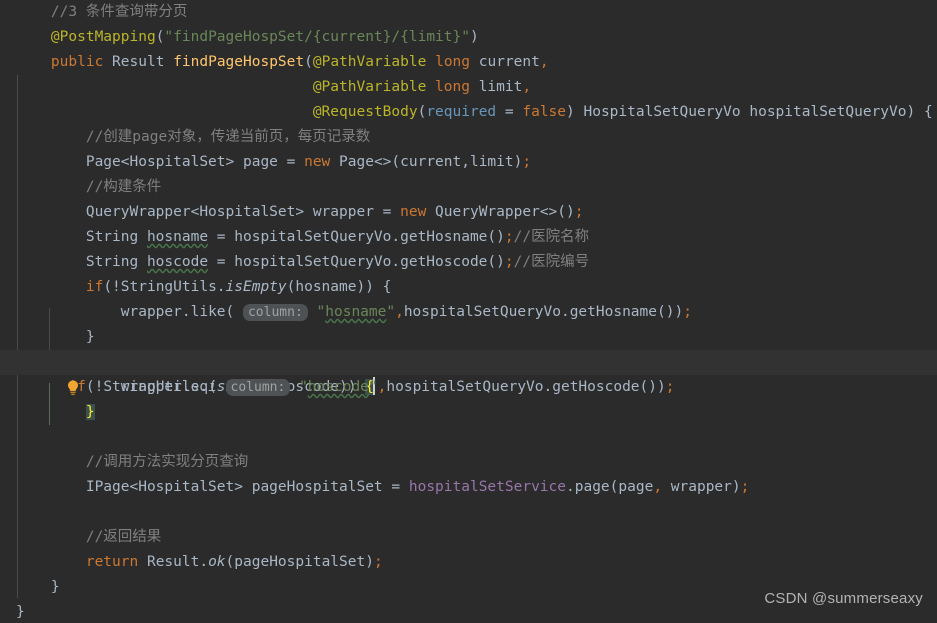  What do you see at coordinates (239, 62) in the screenshot?
I see `method-name-findpagehospset: findPageHospSet` at bounding box center [239, 62].